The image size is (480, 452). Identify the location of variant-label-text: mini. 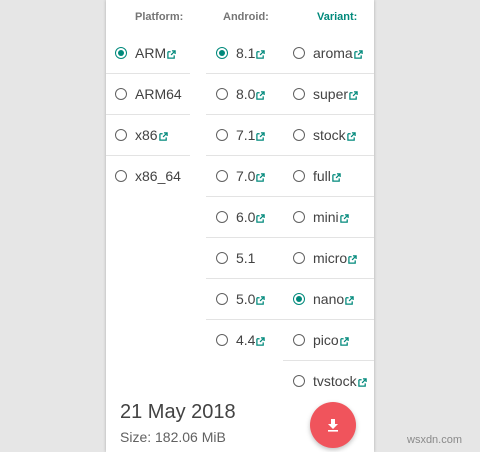
(326, 217).